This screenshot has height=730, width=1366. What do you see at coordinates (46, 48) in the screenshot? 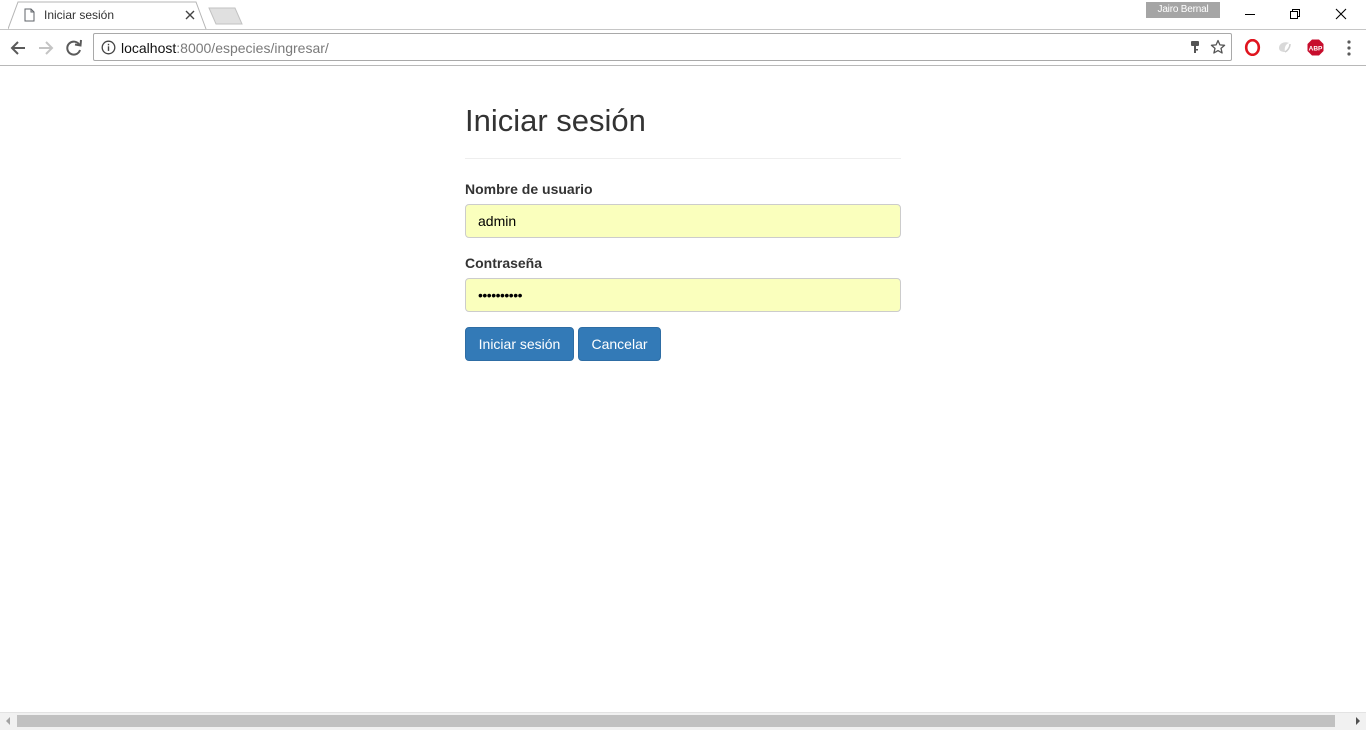
I see `forward-arrow-icon` at bounding box center [46, 48].